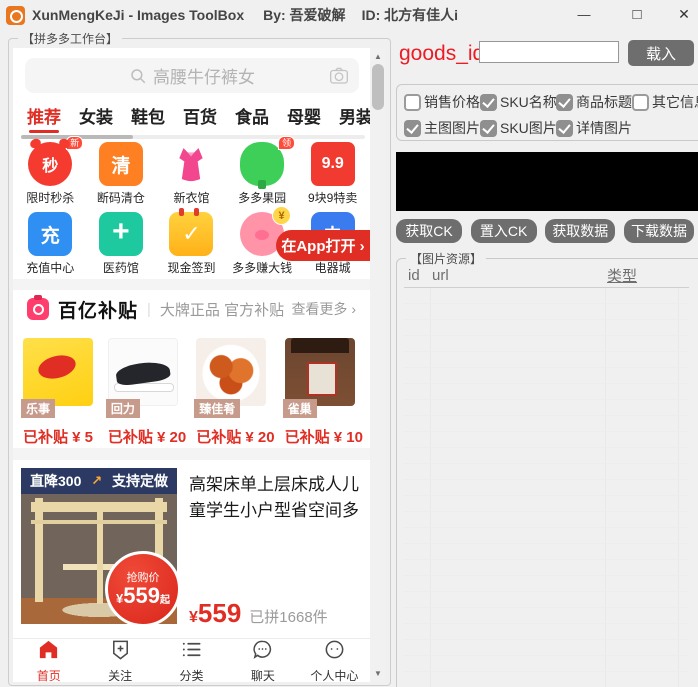 This screenshot has height=687, width=698. What do you see at coordinates (339, 78) in the screenshot?
I see `camera-icon` at bounding box center [339, 78].